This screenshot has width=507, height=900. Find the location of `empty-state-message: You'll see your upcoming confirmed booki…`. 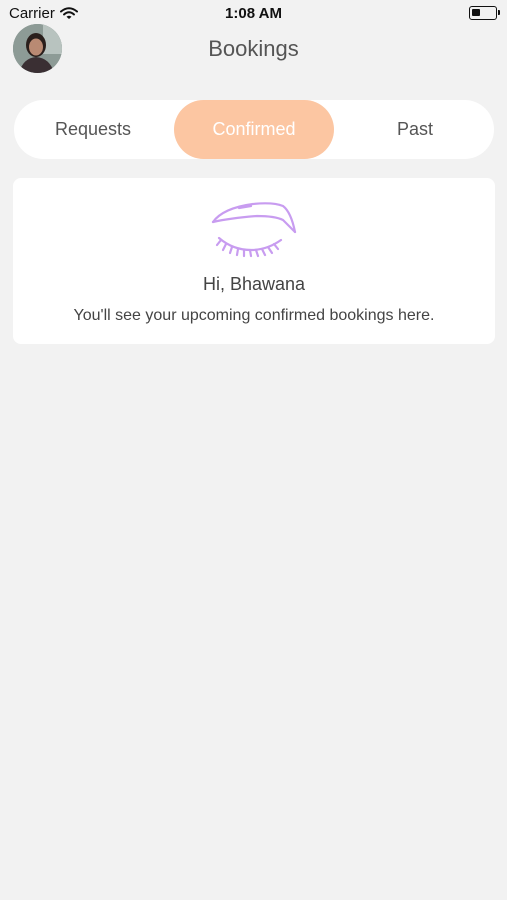

empty-state-message: You'll see your upcoming confirmed booki… is located at coordinates (254, 315).